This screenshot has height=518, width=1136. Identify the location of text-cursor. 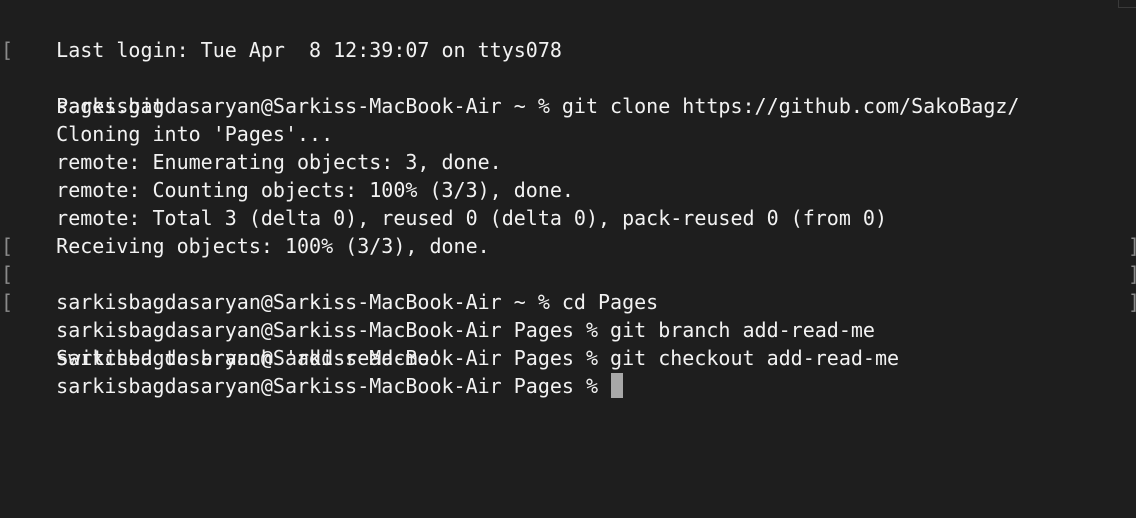
(617, 385).